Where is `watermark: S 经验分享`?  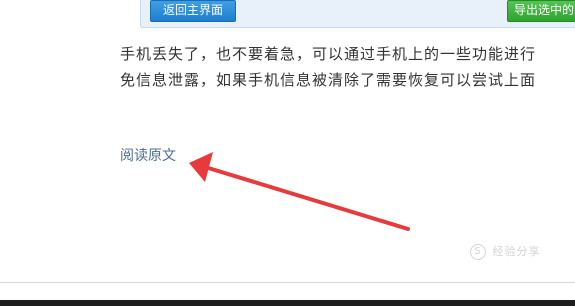
watermark: S 经验分享 is located at coordinates (505, 251).